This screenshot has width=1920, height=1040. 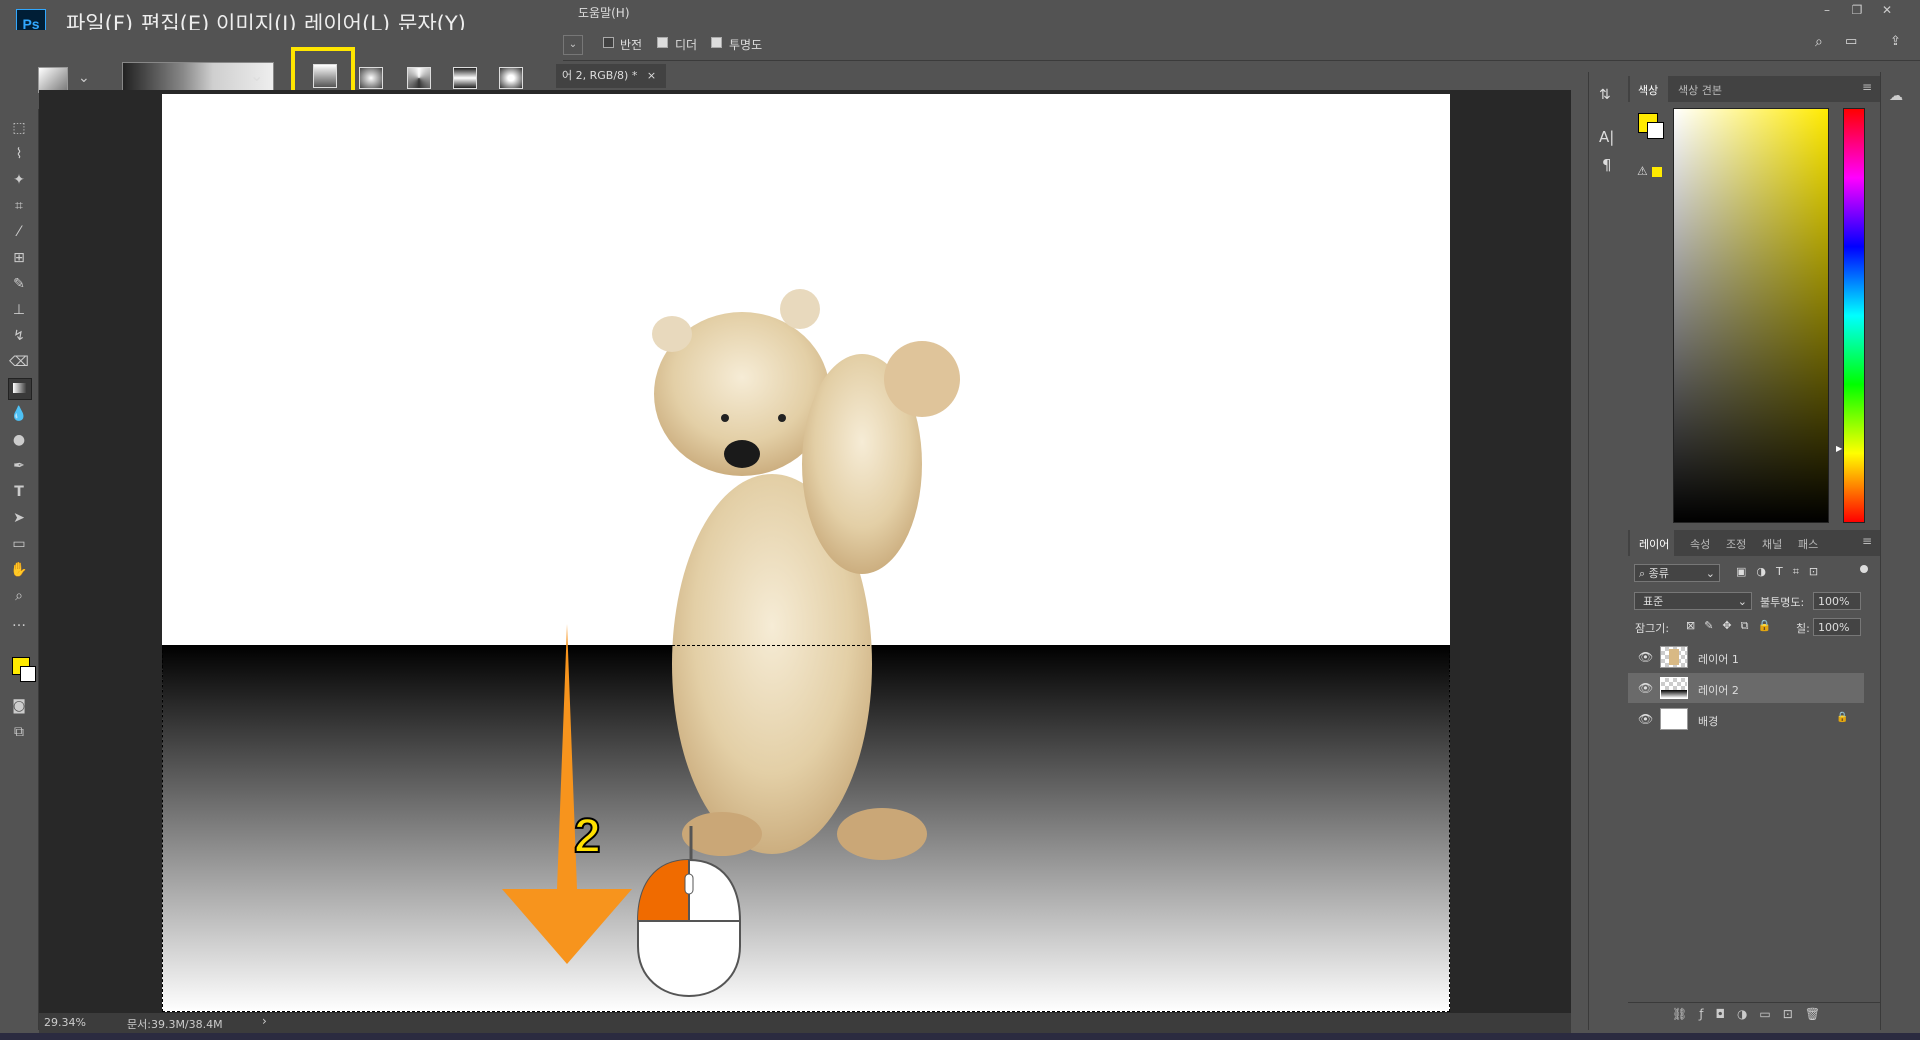 I want to click on hue-slider-handle-icon: ▶, so click(x=1839, y=448).